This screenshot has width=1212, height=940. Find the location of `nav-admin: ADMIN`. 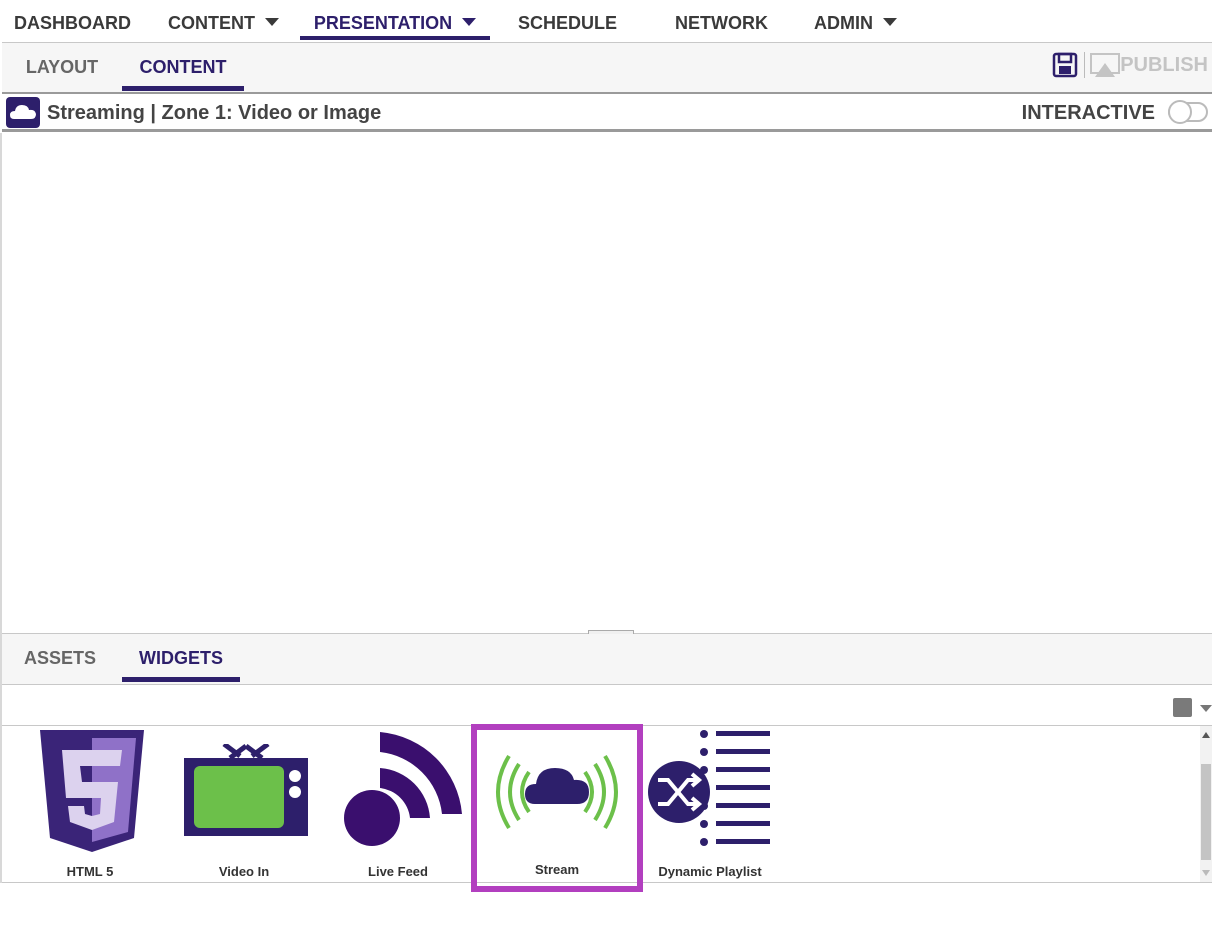

nav-admin: ADMIN is located at coordinates (855, 20).